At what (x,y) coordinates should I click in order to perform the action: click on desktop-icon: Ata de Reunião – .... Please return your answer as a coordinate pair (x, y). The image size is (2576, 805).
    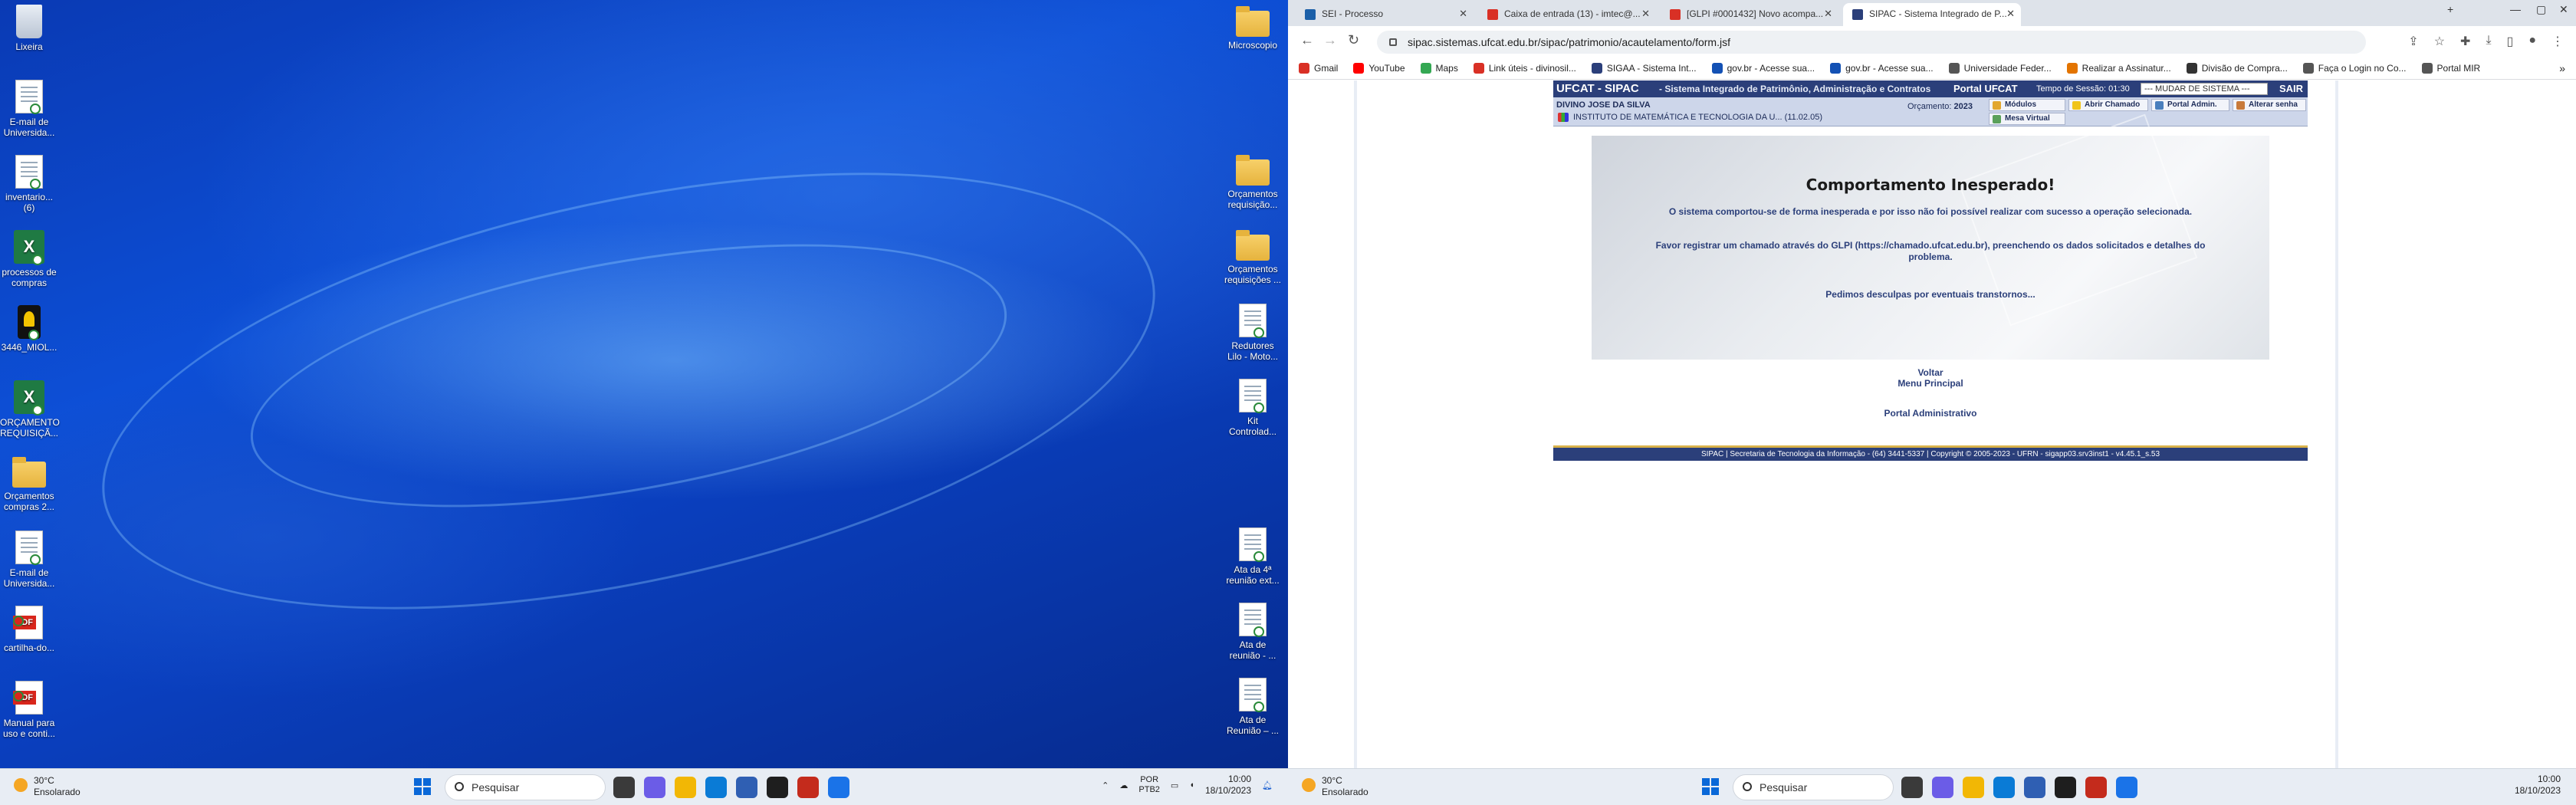
    Looking at the image, I should click on (1253, 707).